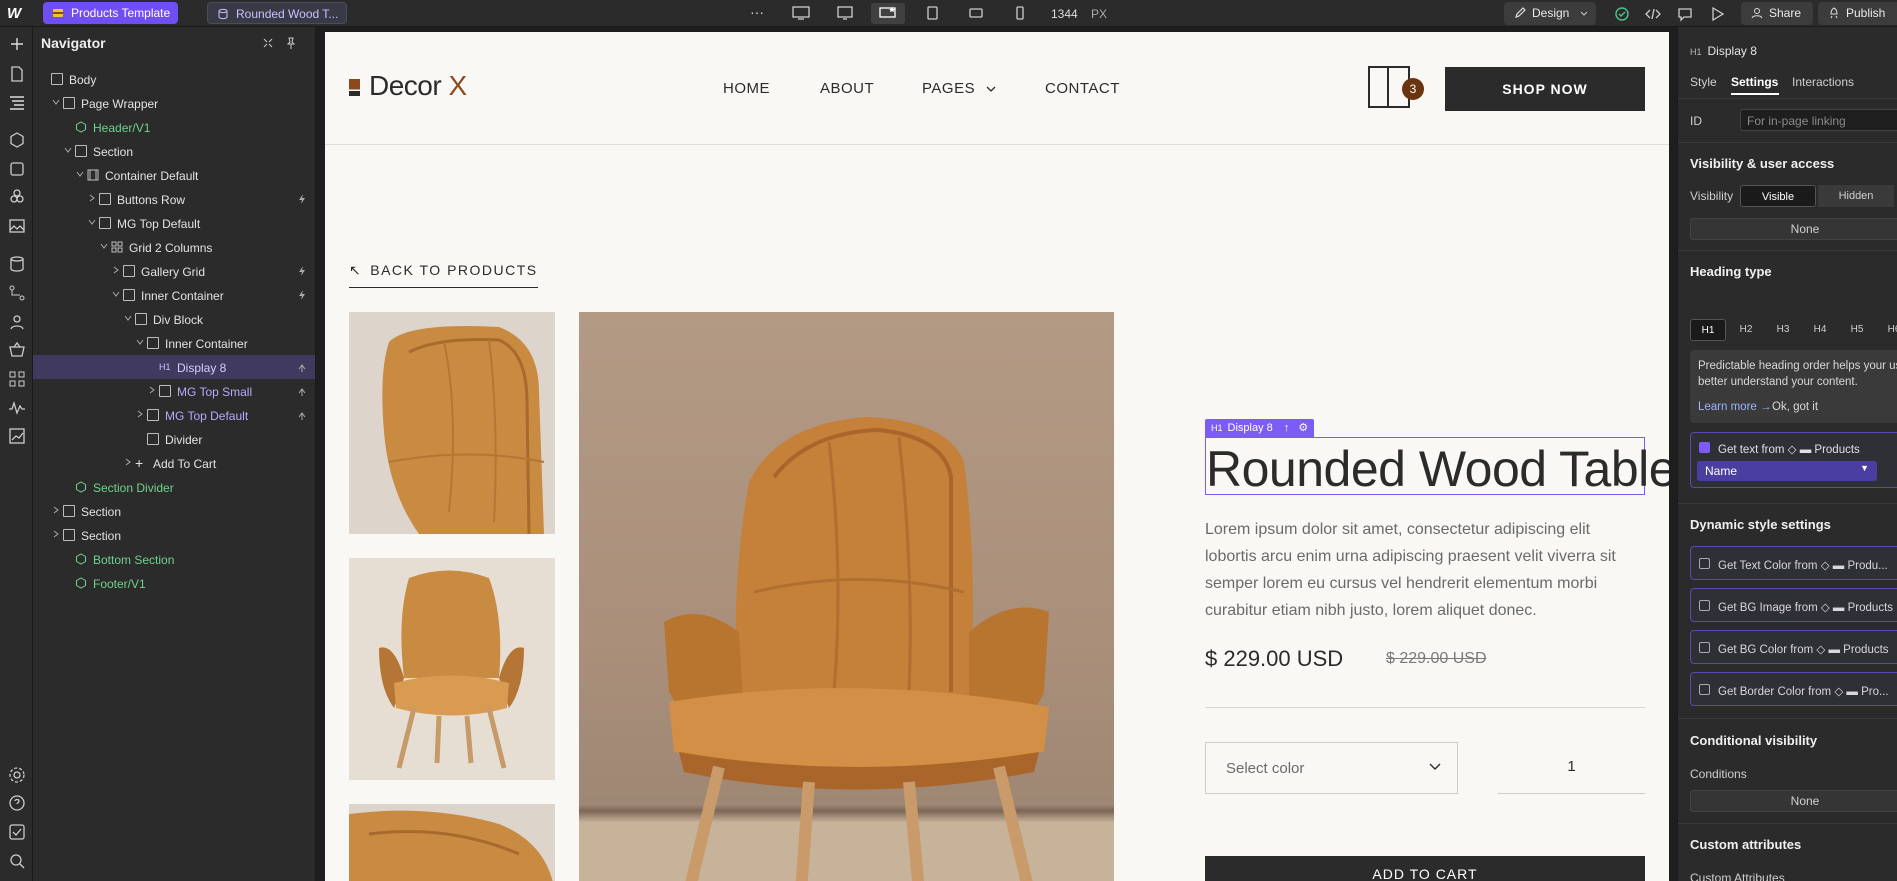 This screenshot has height=881, width=1897. What do you see at coordinates (1545, 89) in the screenshot?
I see `shop-now-button: SHOP NOW` at bounding box center [1545, 89].